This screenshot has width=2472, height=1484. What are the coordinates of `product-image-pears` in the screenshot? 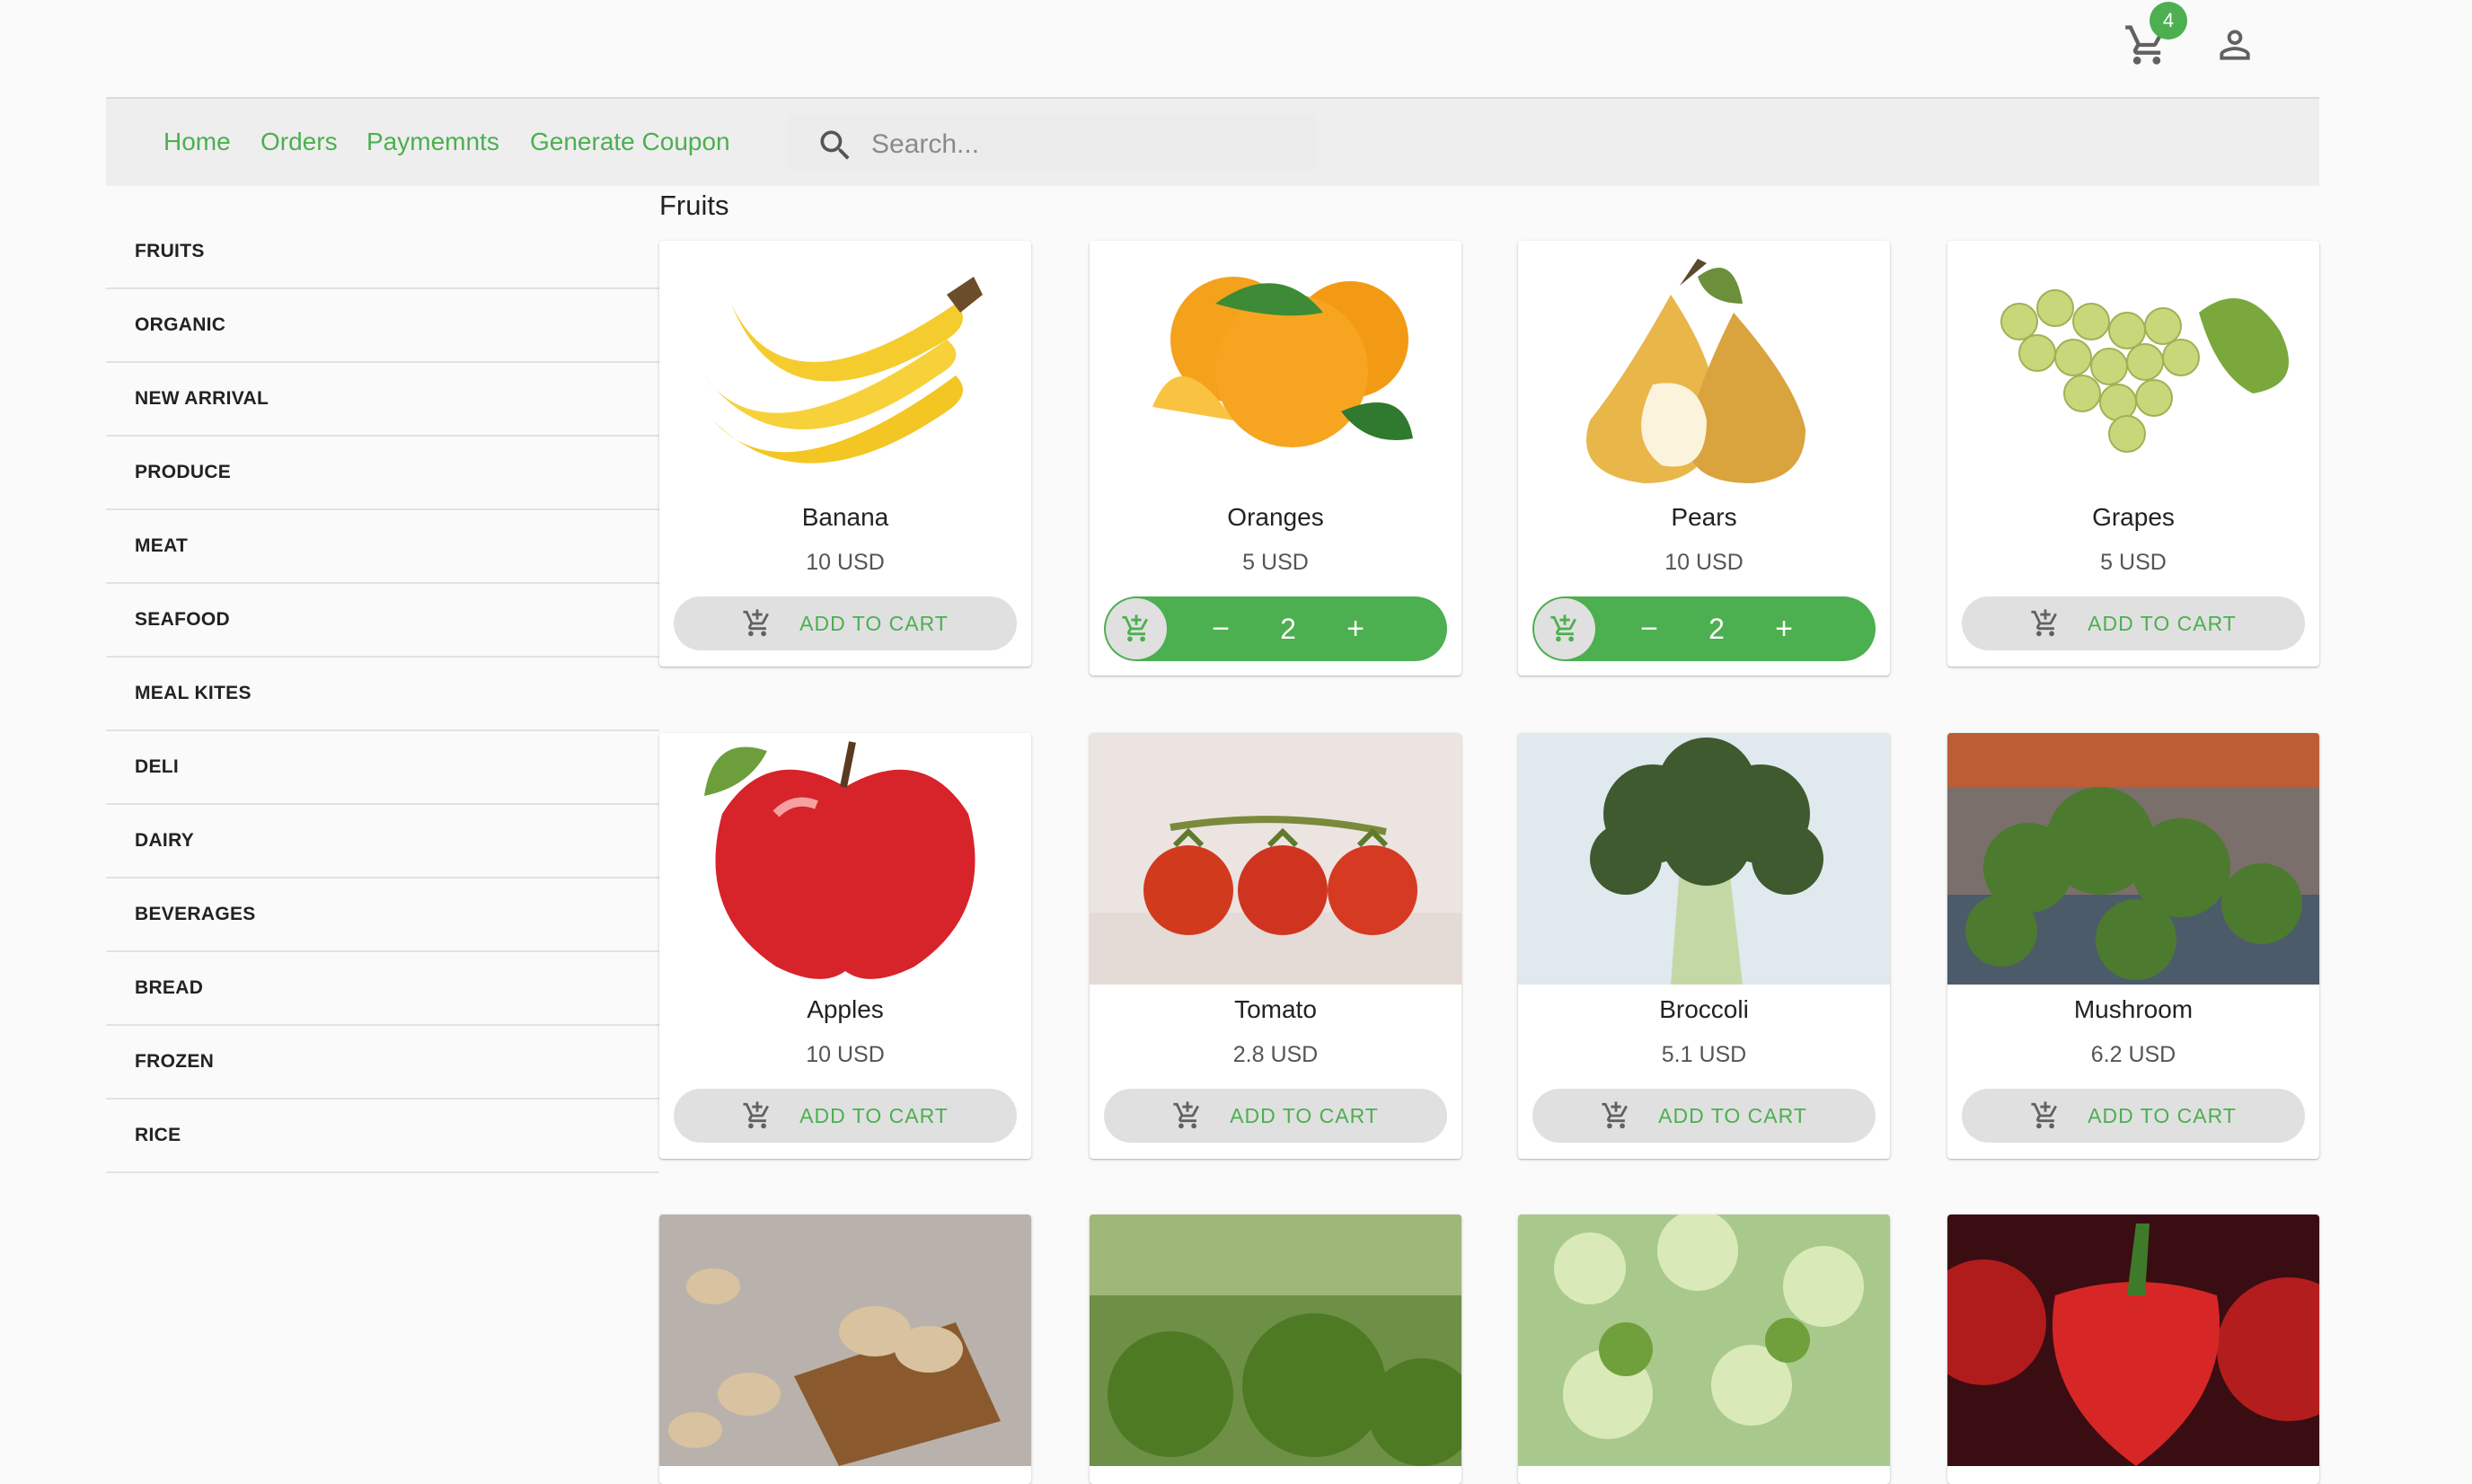 It's located at (1704, 366).